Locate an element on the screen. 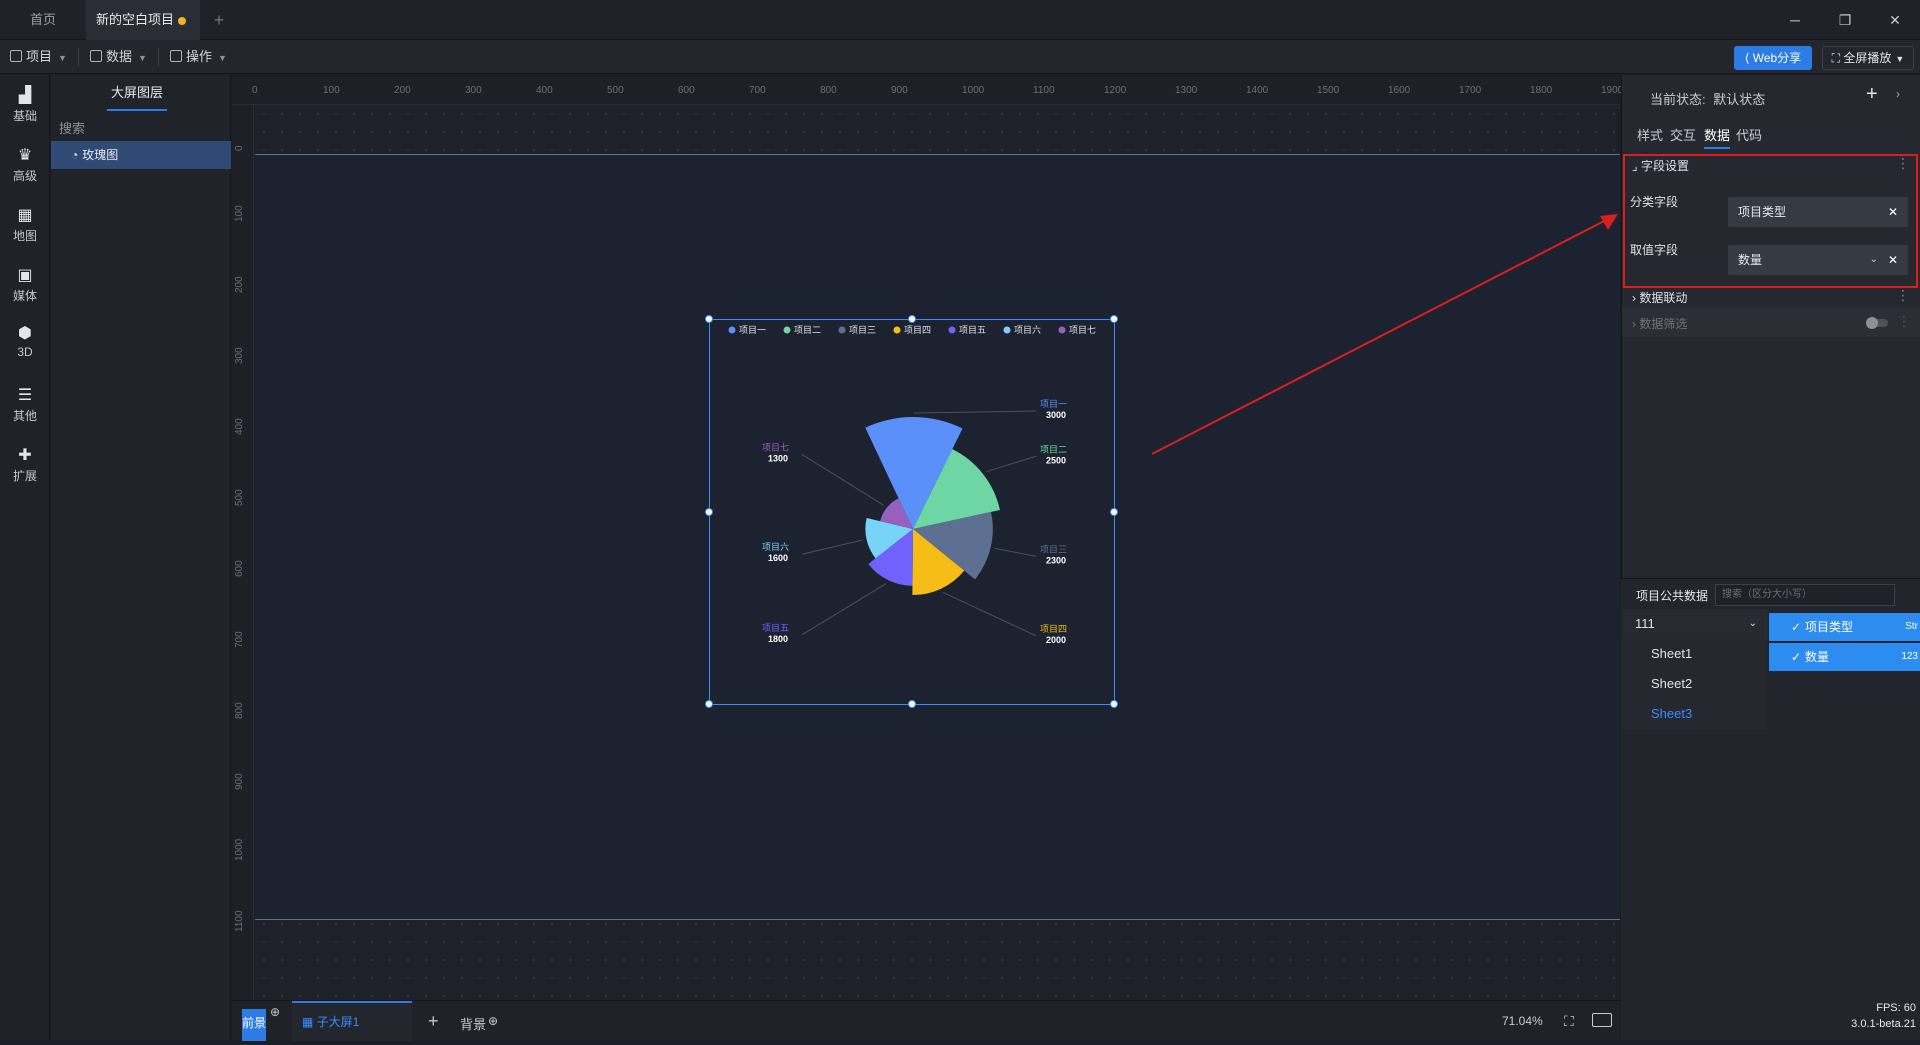 The height and width of the screenshot is (1045, 1920). tab-screen-layers: 大屏图层 is located at coordinates (137, 97).